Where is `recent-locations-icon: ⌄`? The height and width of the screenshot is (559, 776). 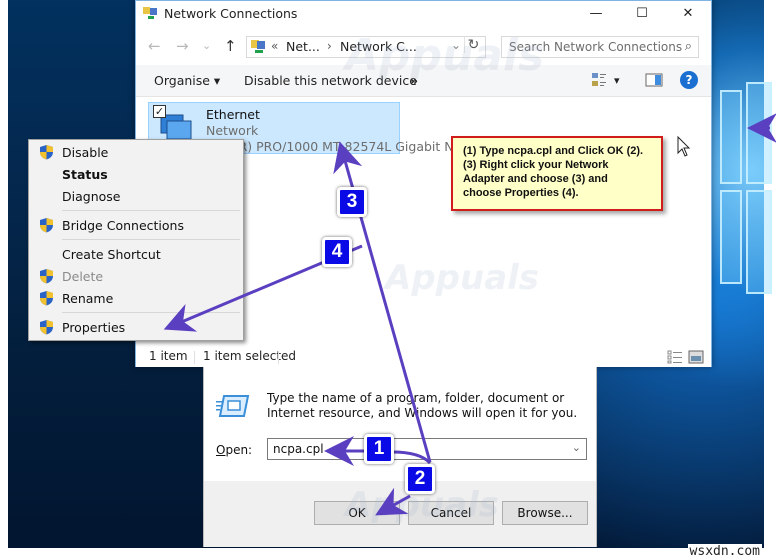 recent-locations-icon: ⌄ is located at coordinates (206, 45).